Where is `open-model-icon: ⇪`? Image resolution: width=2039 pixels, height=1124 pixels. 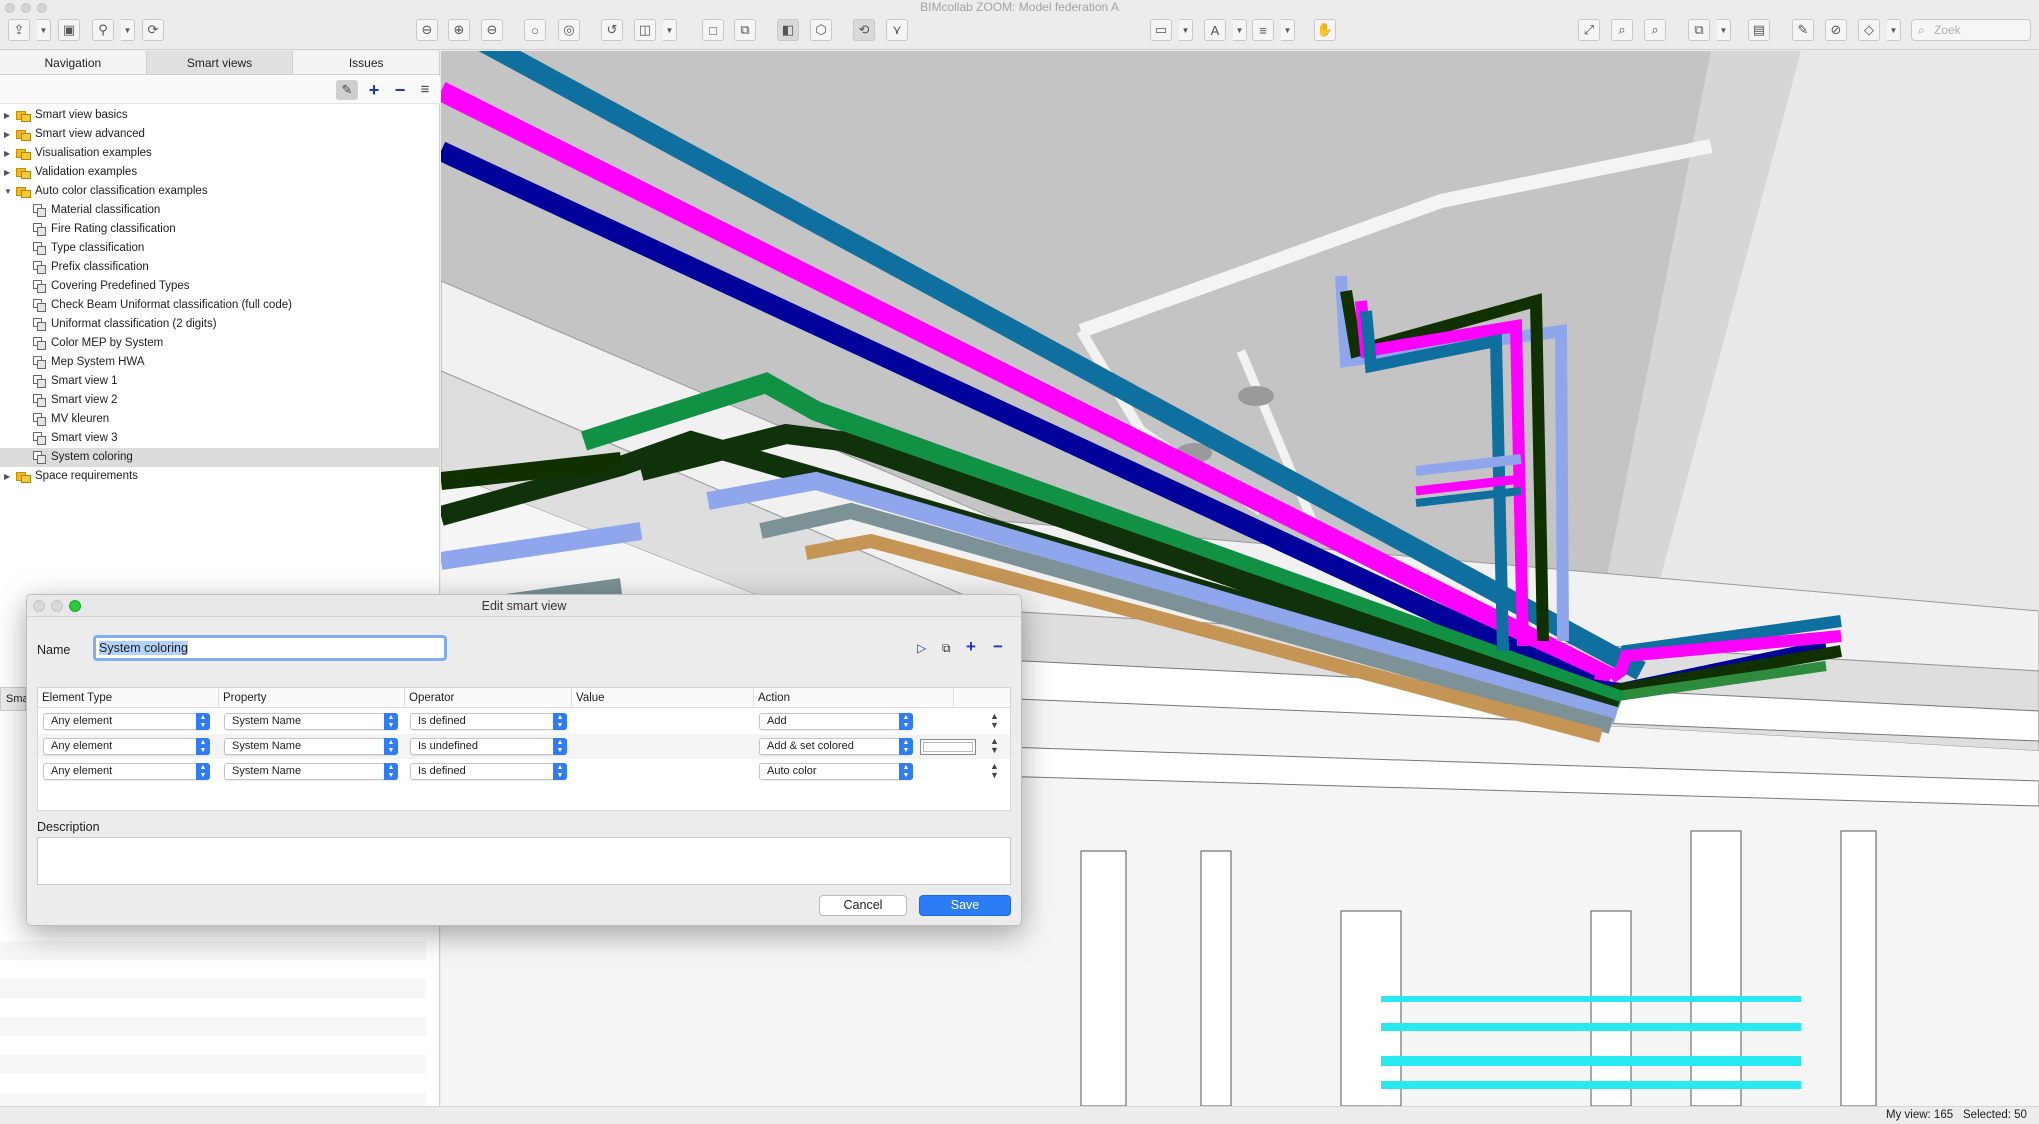 open-model-icon: ⇪ is located at coordinates (19, 30).